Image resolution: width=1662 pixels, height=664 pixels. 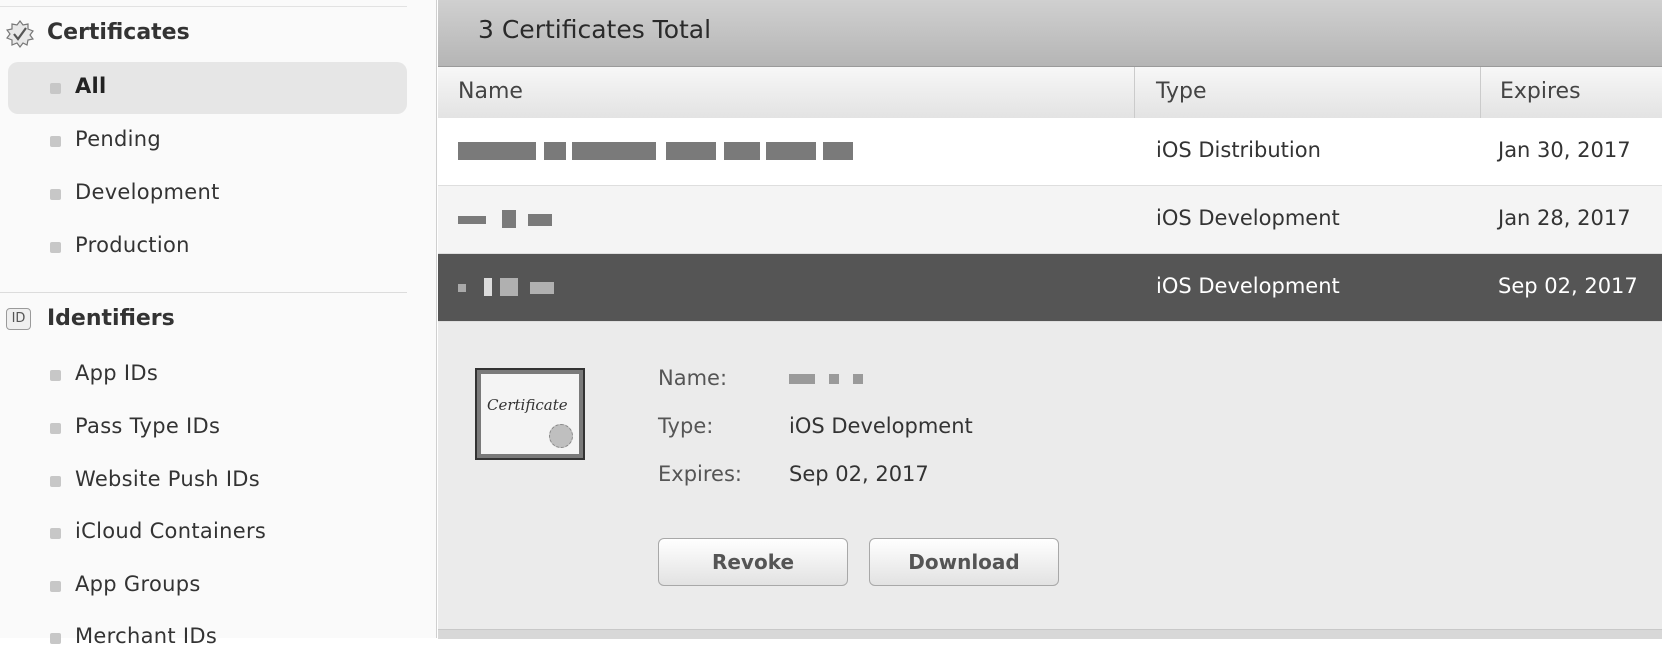 I want to click on sidebar-item-label: Merchant IDs, so click(x=146, y=636).